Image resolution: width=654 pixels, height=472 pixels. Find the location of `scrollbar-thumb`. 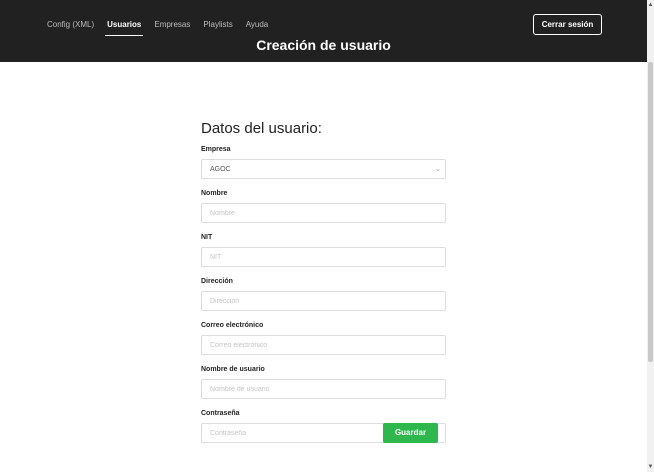

scrollbar-thumb is located at coordinates (650, 212).